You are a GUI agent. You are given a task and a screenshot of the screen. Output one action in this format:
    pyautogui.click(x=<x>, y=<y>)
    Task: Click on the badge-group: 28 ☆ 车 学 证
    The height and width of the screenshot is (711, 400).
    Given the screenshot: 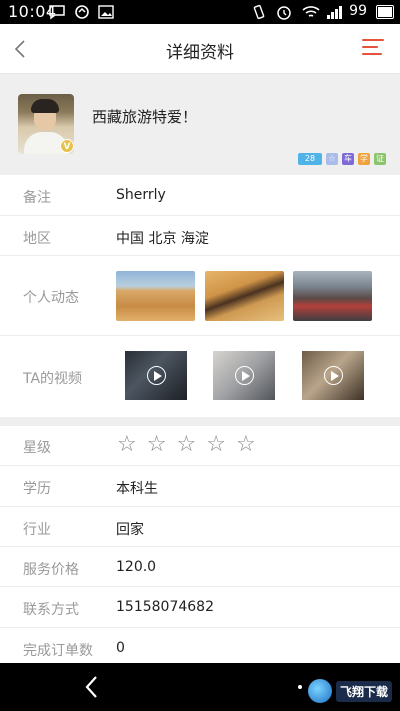 What is the action you would take?
    pyautogui.click(x=342, y=159)
    